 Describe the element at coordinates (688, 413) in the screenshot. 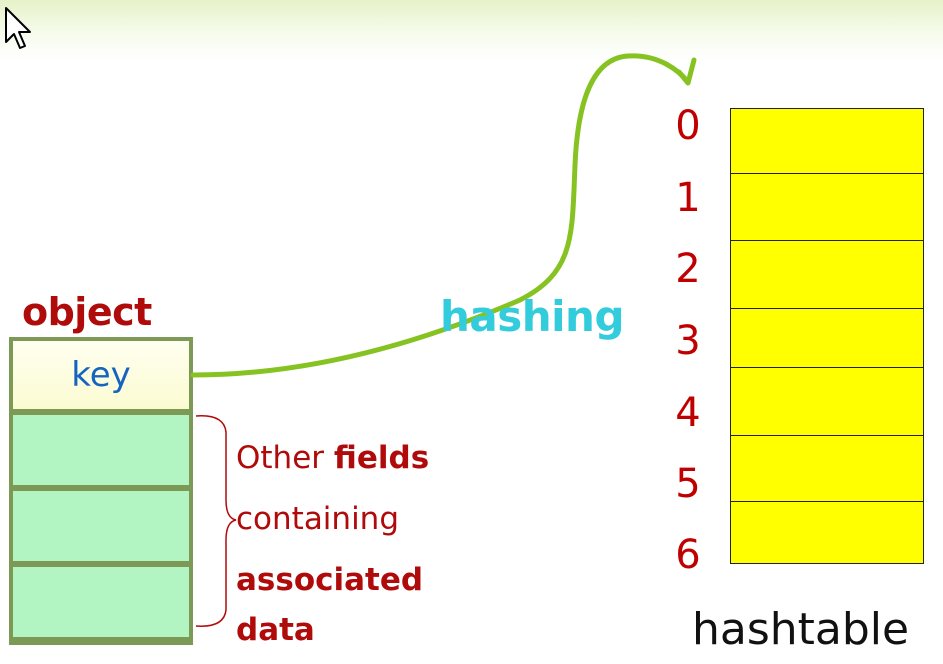

I see `hashtable-index: 4` at that location.